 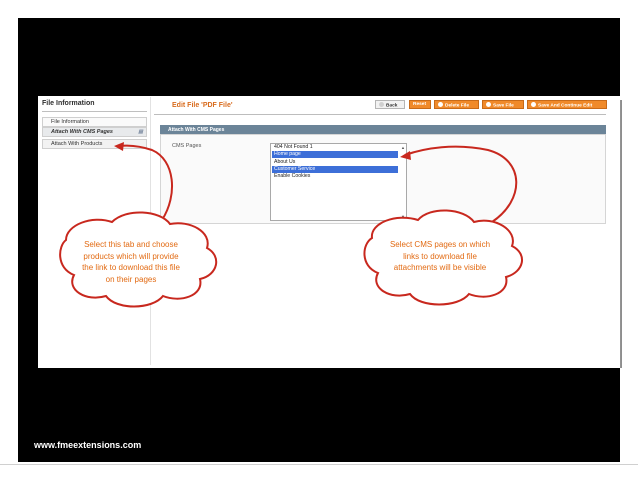 What do you see at coordinates (119, 146) in the screenshot?
I see `left-arrow-head` at bounding box center [119, 146].